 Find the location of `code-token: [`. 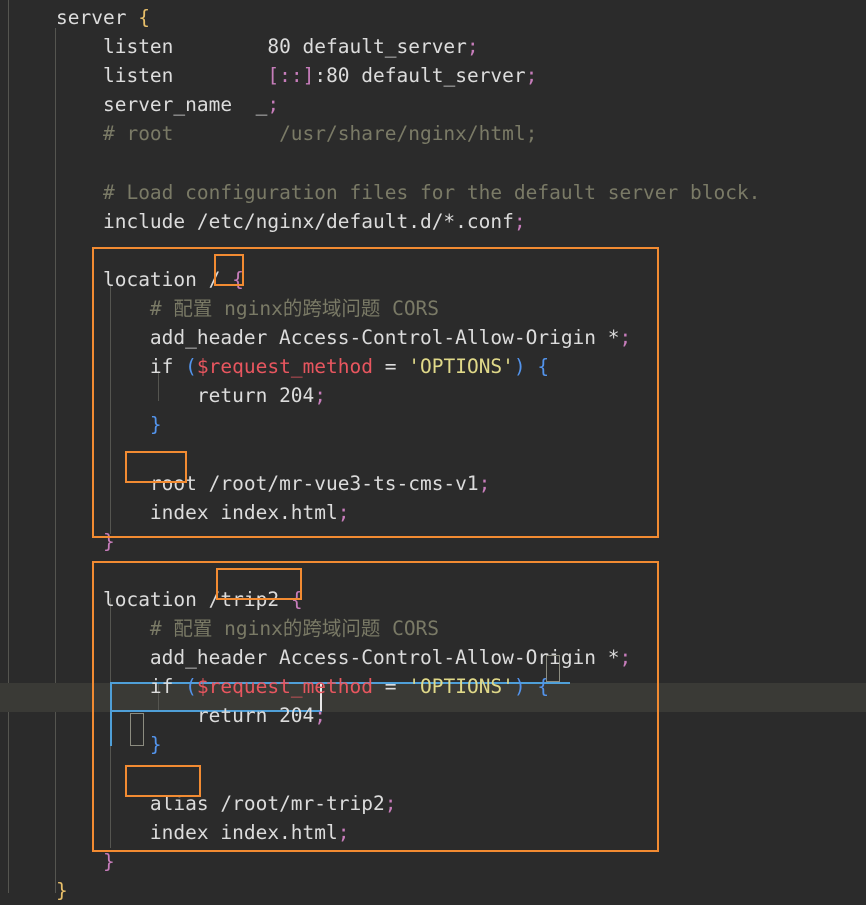

code-token: [ is located at coordinates (273, 76).